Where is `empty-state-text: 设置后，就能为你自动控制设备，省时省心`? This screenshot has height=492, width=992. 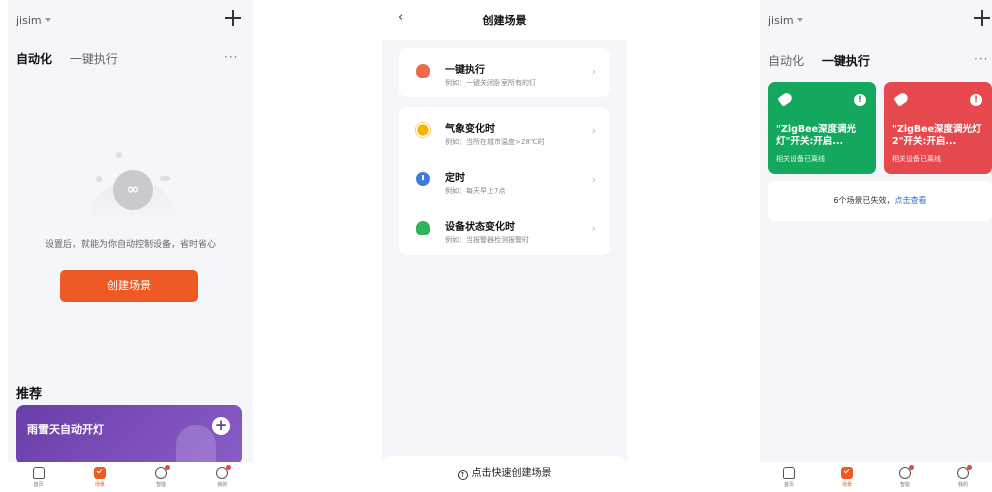 empty-state-text: 设置后，就能为你自动控制设备，省时省心 is located at coordinates (130, 245).